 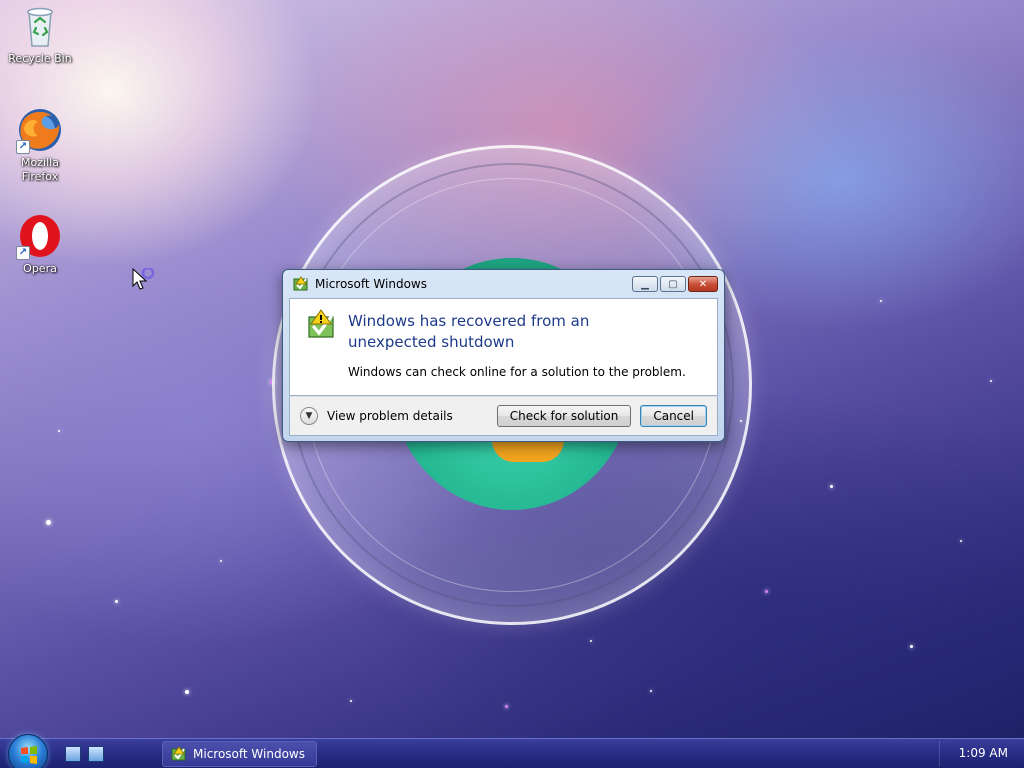 I want to click on desktop-icon-firefox: ↗ Mozilla Firefox, so click(x=40, y=145).